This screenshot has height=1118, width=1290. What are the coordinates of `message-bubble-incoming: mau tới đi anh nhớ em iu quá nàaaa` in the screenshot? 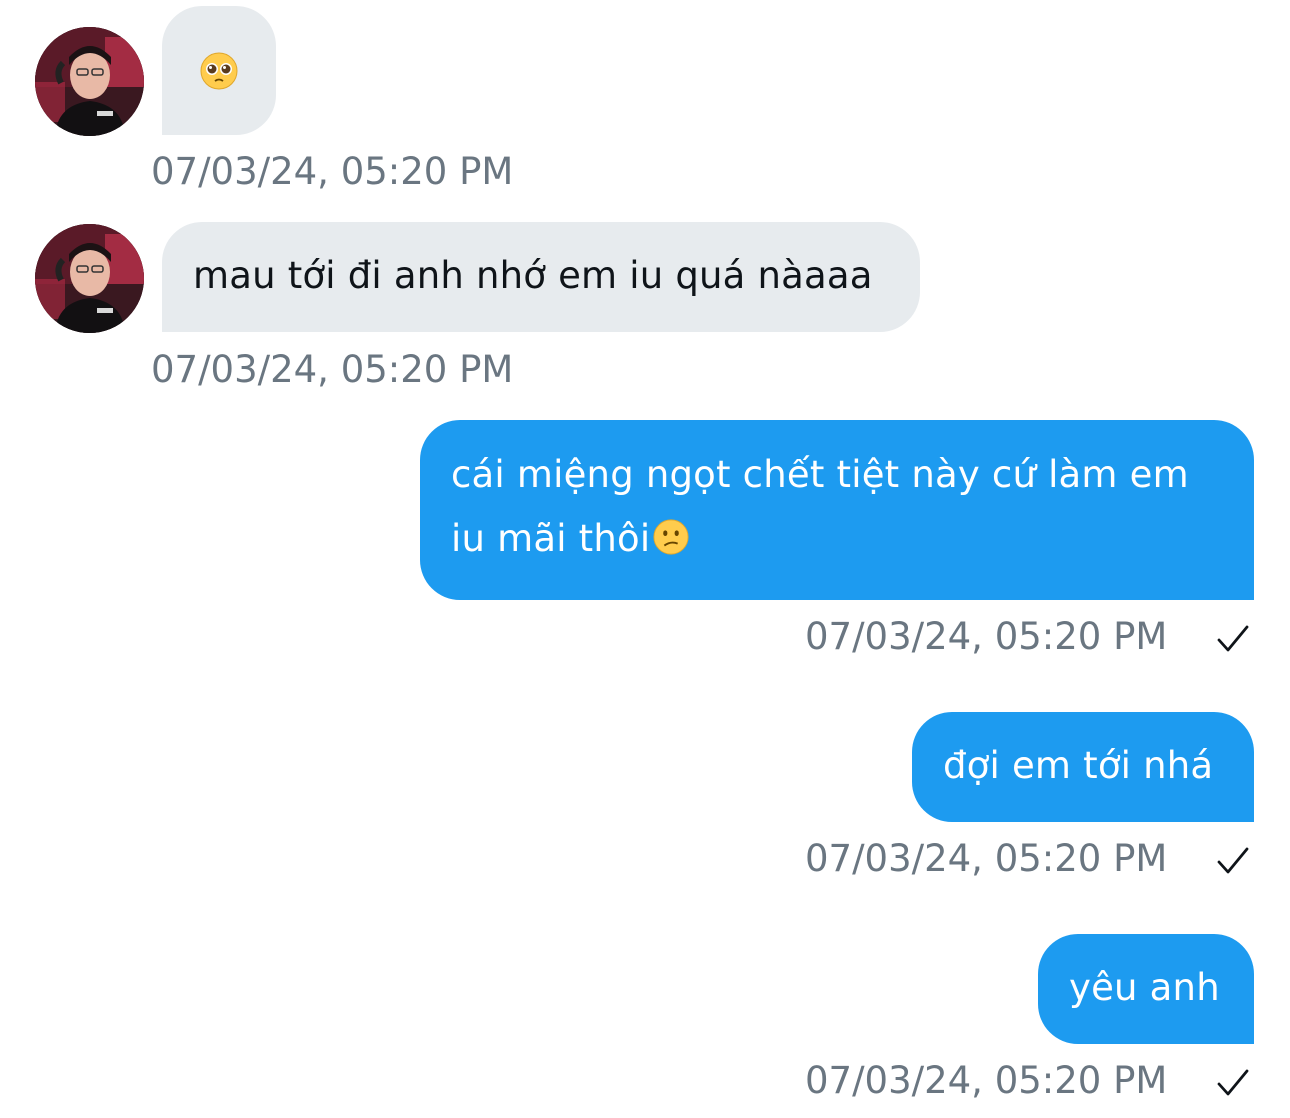 It's located at (541, 277).